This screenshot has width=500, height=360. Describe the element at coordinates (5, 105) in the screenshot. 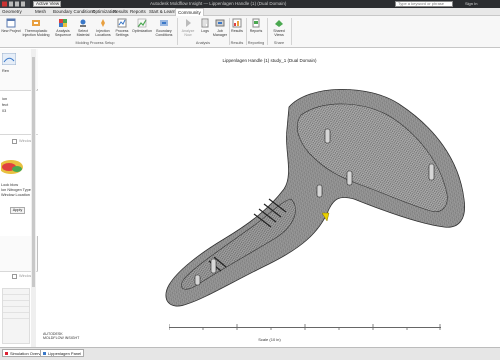

I see `panel-text-line: fect` at that location.